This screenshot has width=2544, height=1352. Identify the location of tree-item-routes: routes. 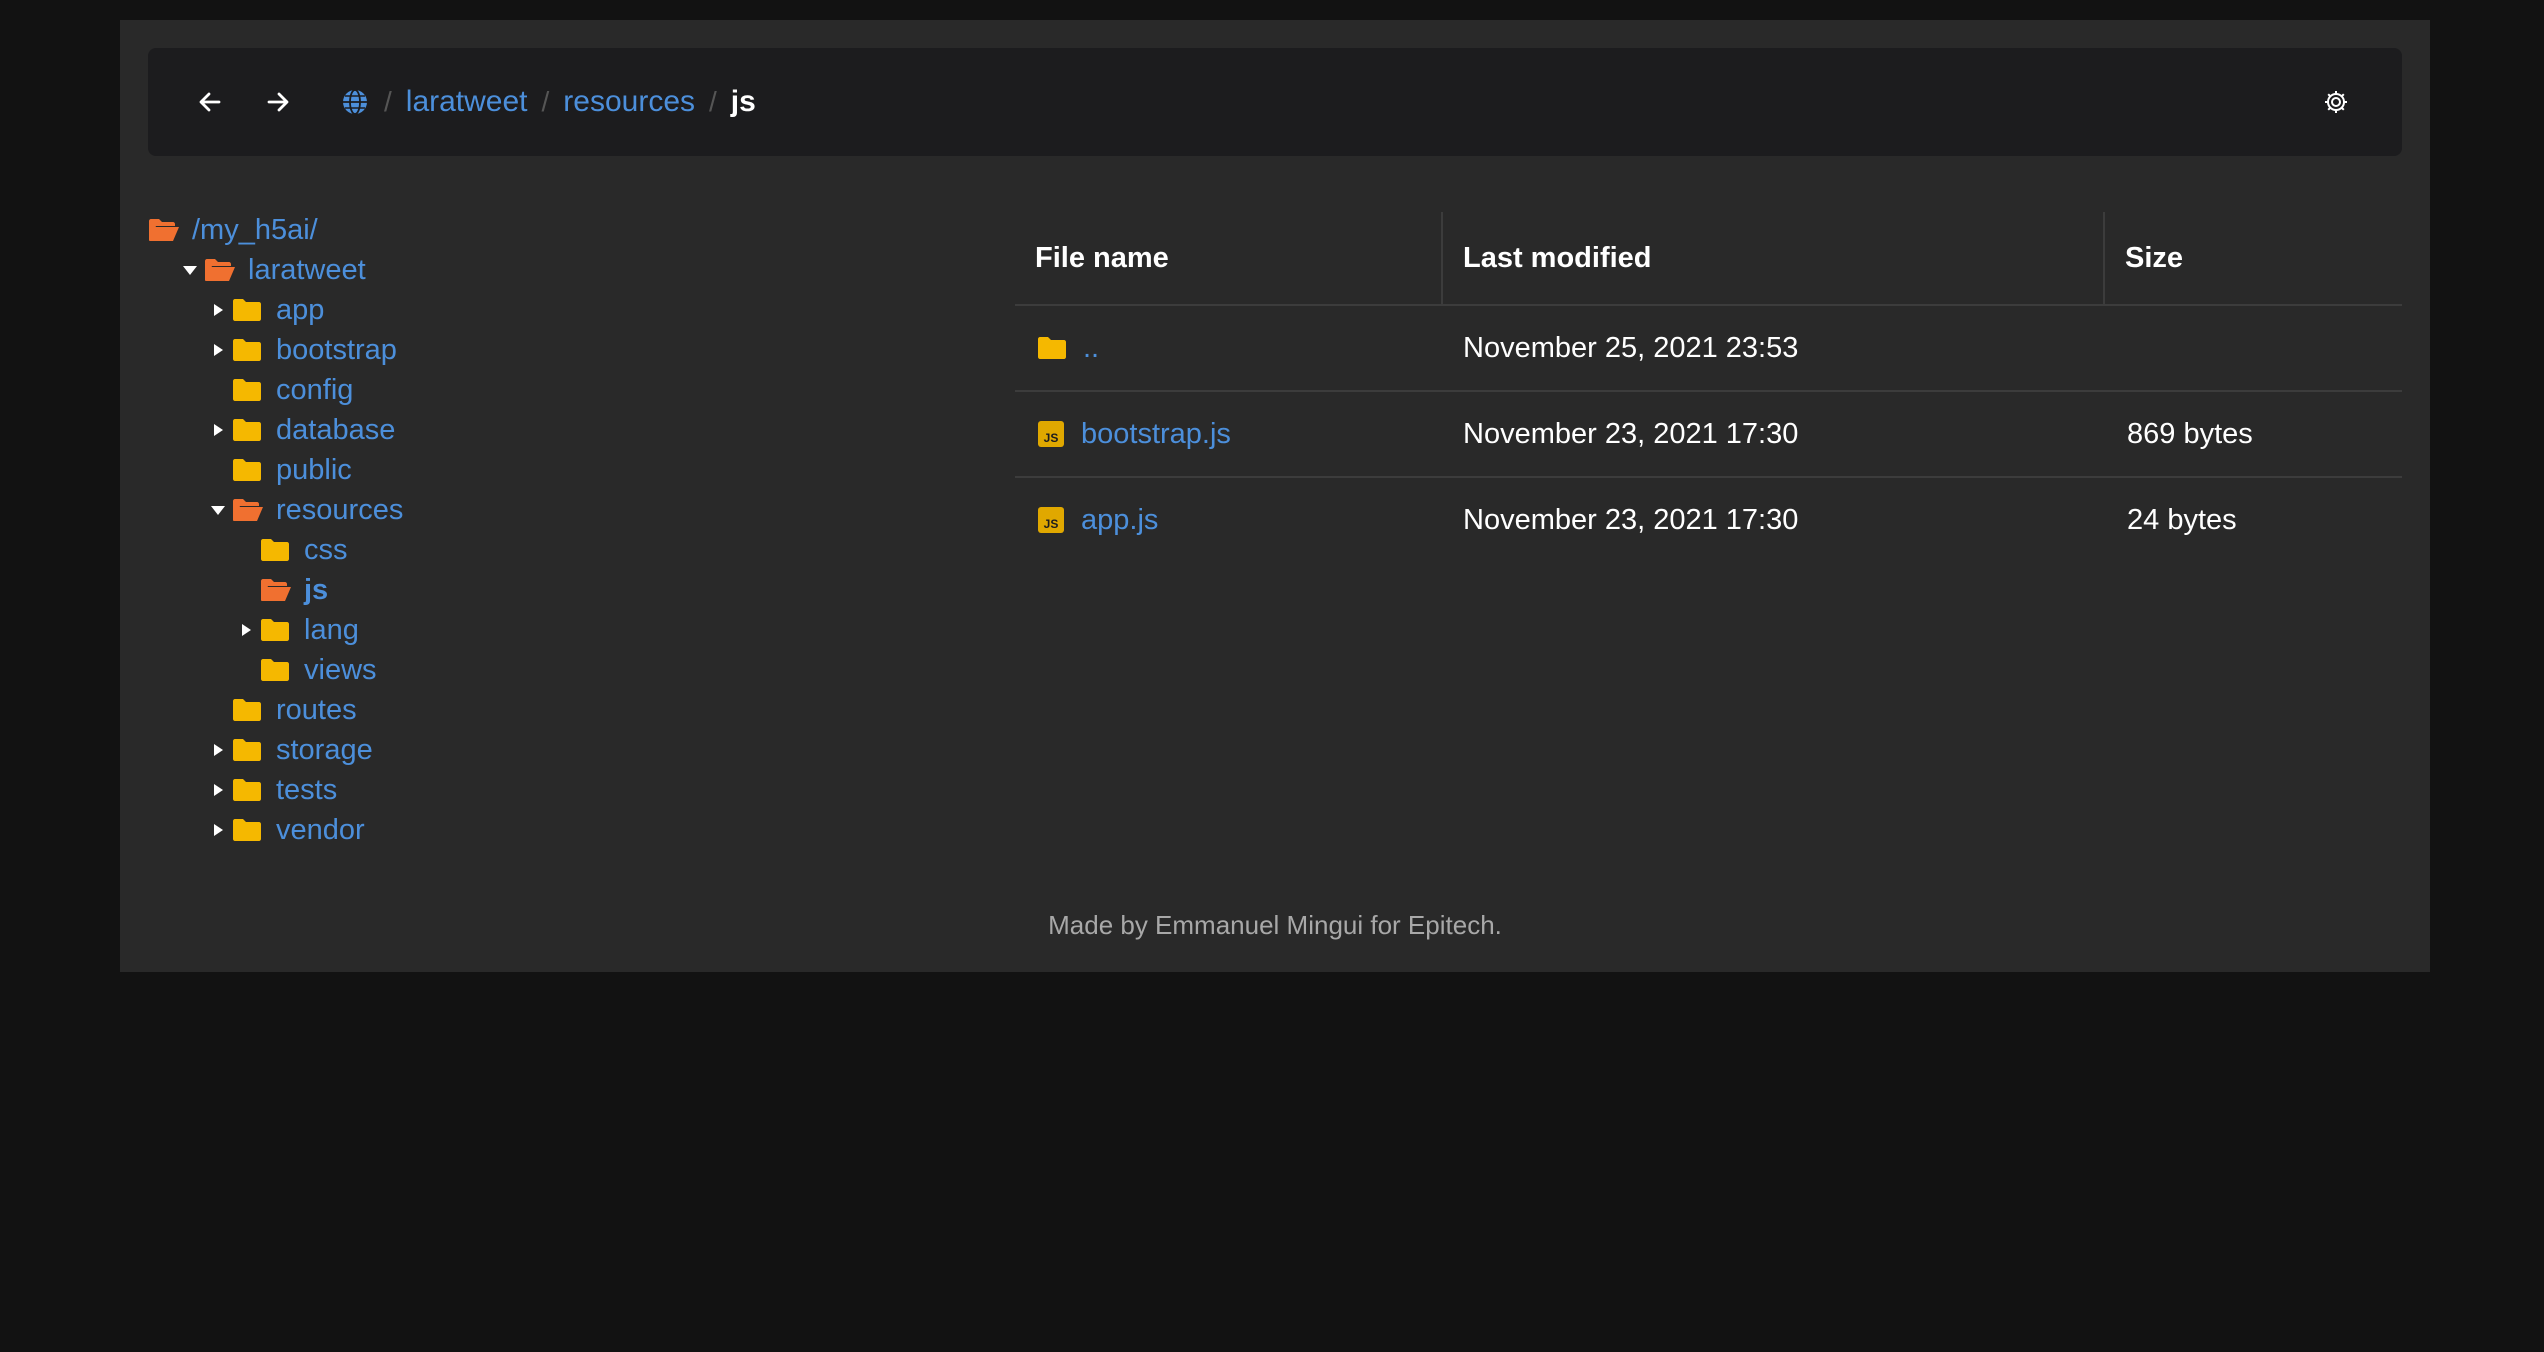
(548, 710).